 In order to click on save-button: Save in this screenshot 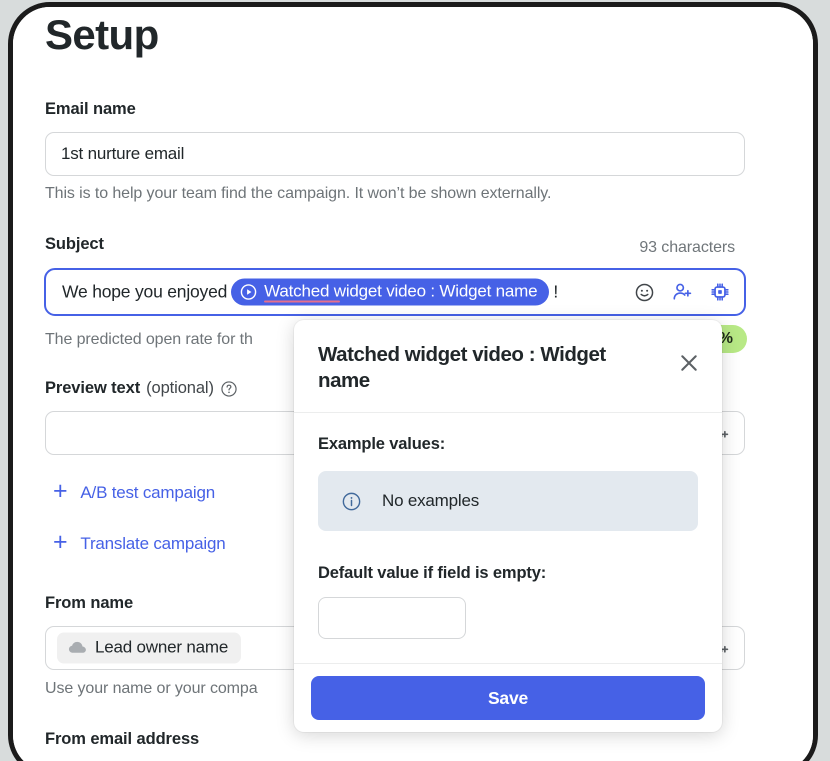, I will do `click(508, 698)`.